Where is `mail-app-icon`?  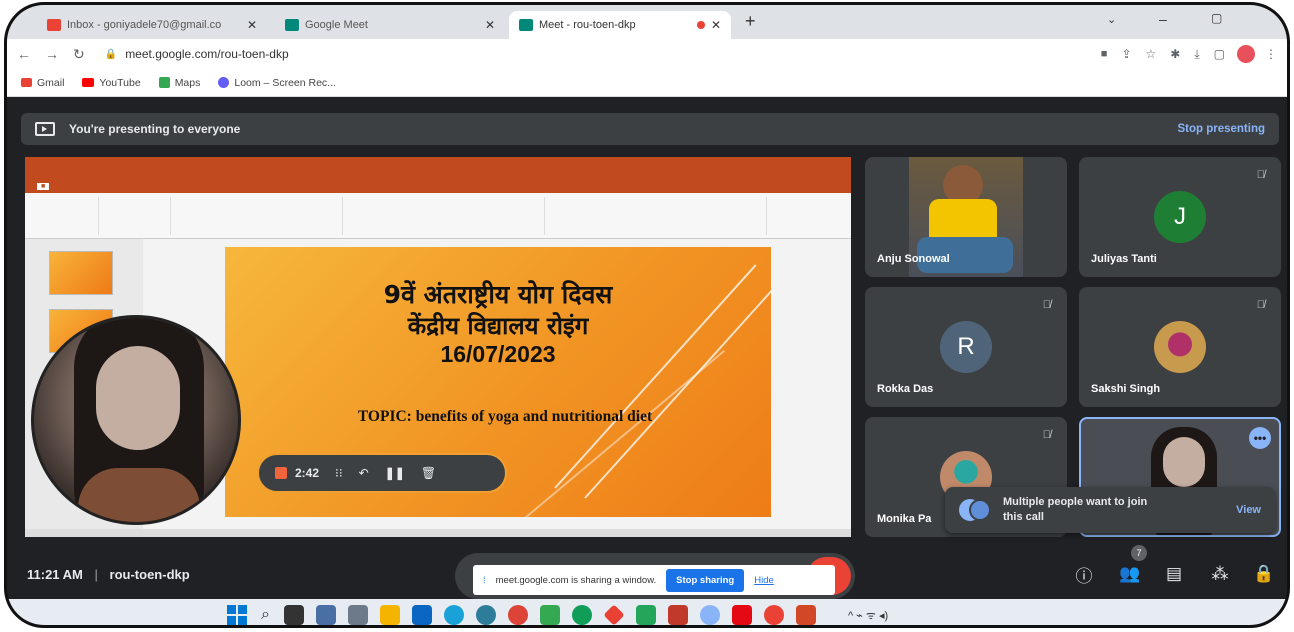
mail-app-icon is located at coordinates (421, 615).